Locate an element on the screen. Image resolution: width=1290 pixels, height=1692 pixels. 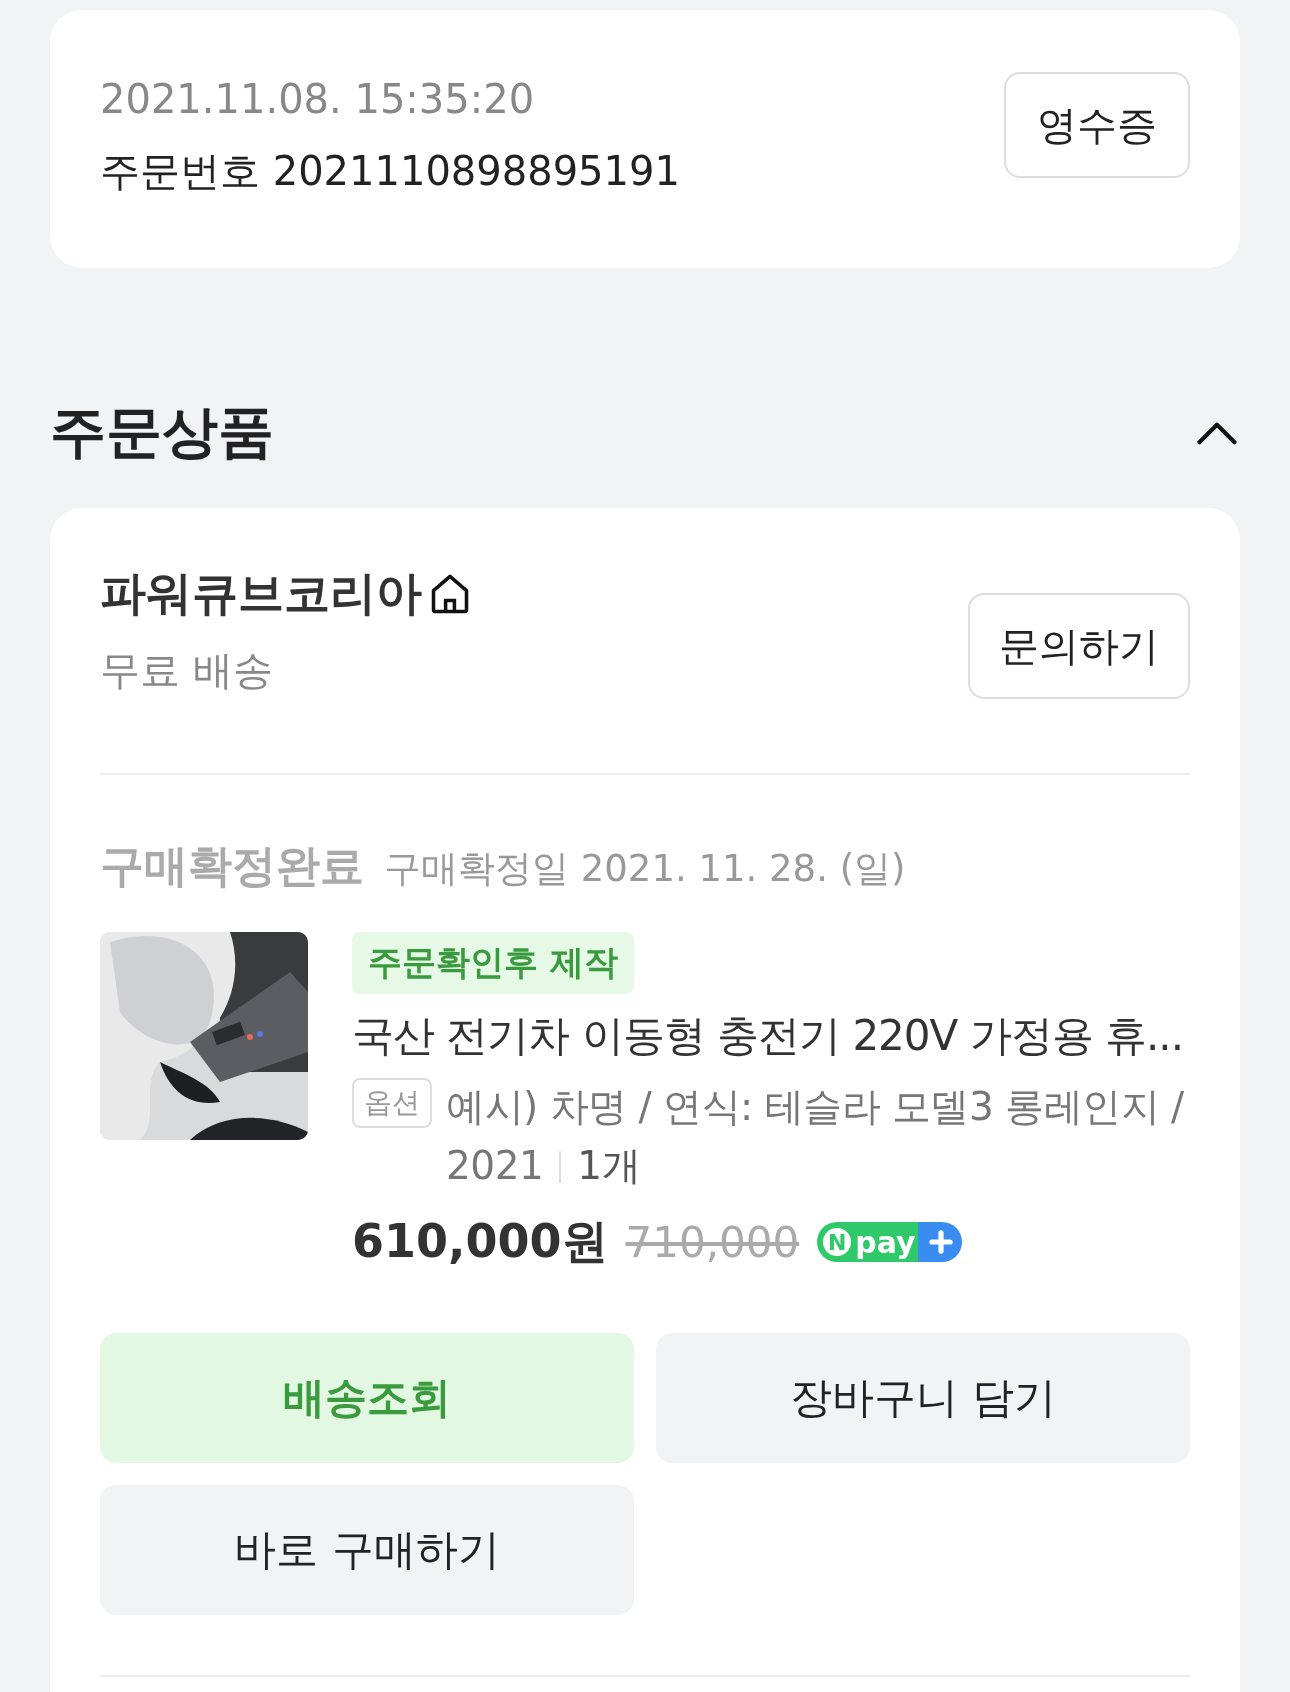
confirm-date: 구매확정일 2021. 11. 28. (일) is located at coordinates (645, 869).